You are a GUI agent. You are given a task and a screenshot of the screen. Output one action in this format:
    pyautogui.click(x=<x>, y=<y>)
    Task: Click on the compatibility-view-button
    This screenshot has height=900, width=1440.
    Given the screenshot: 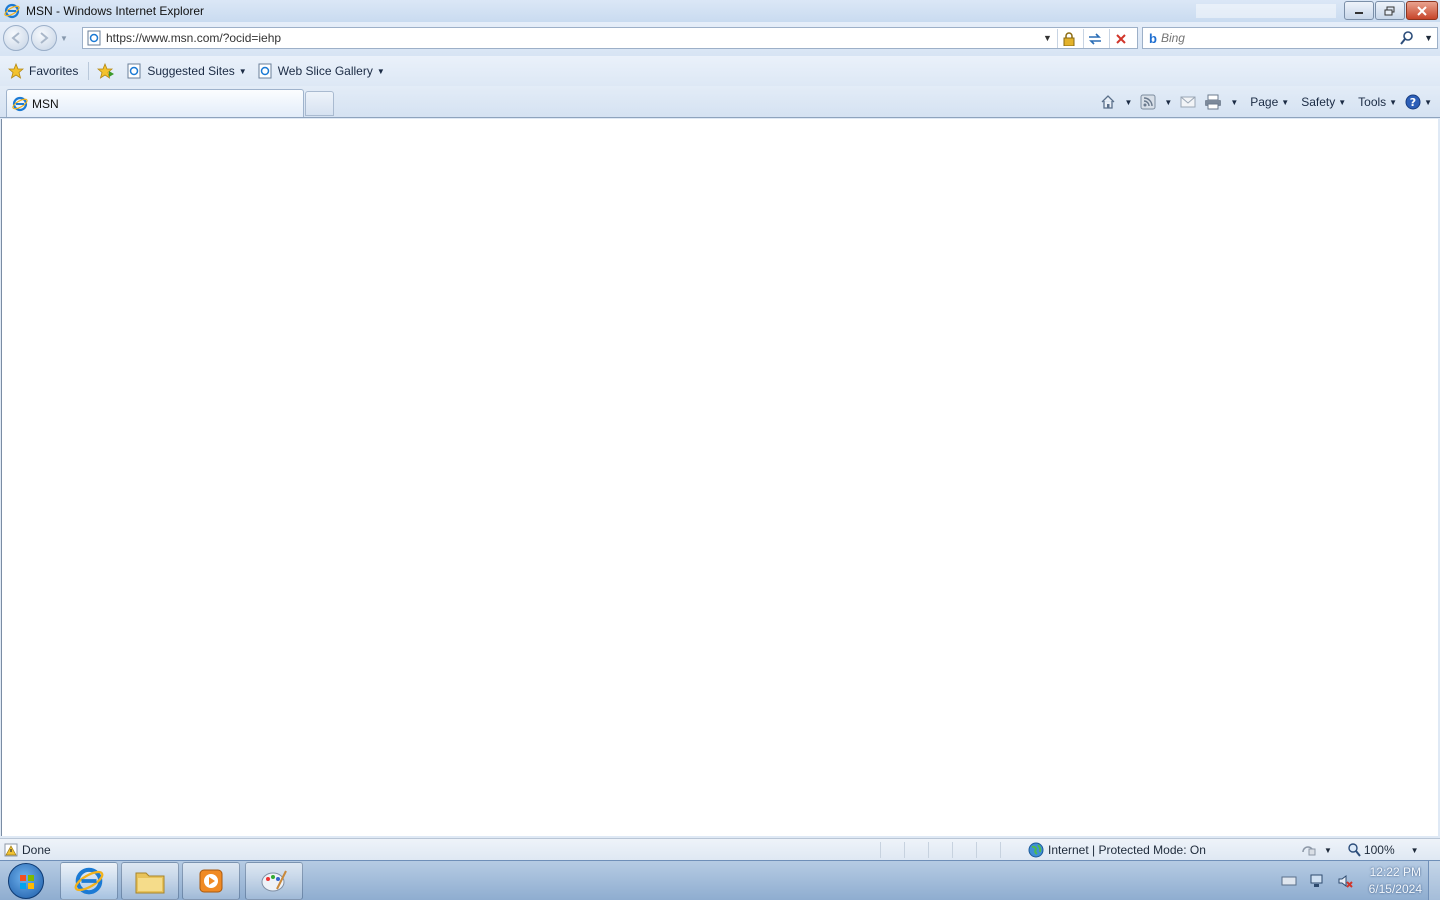 What is the action you would take?
    pyautogui.click(x=1094, y=38)
    